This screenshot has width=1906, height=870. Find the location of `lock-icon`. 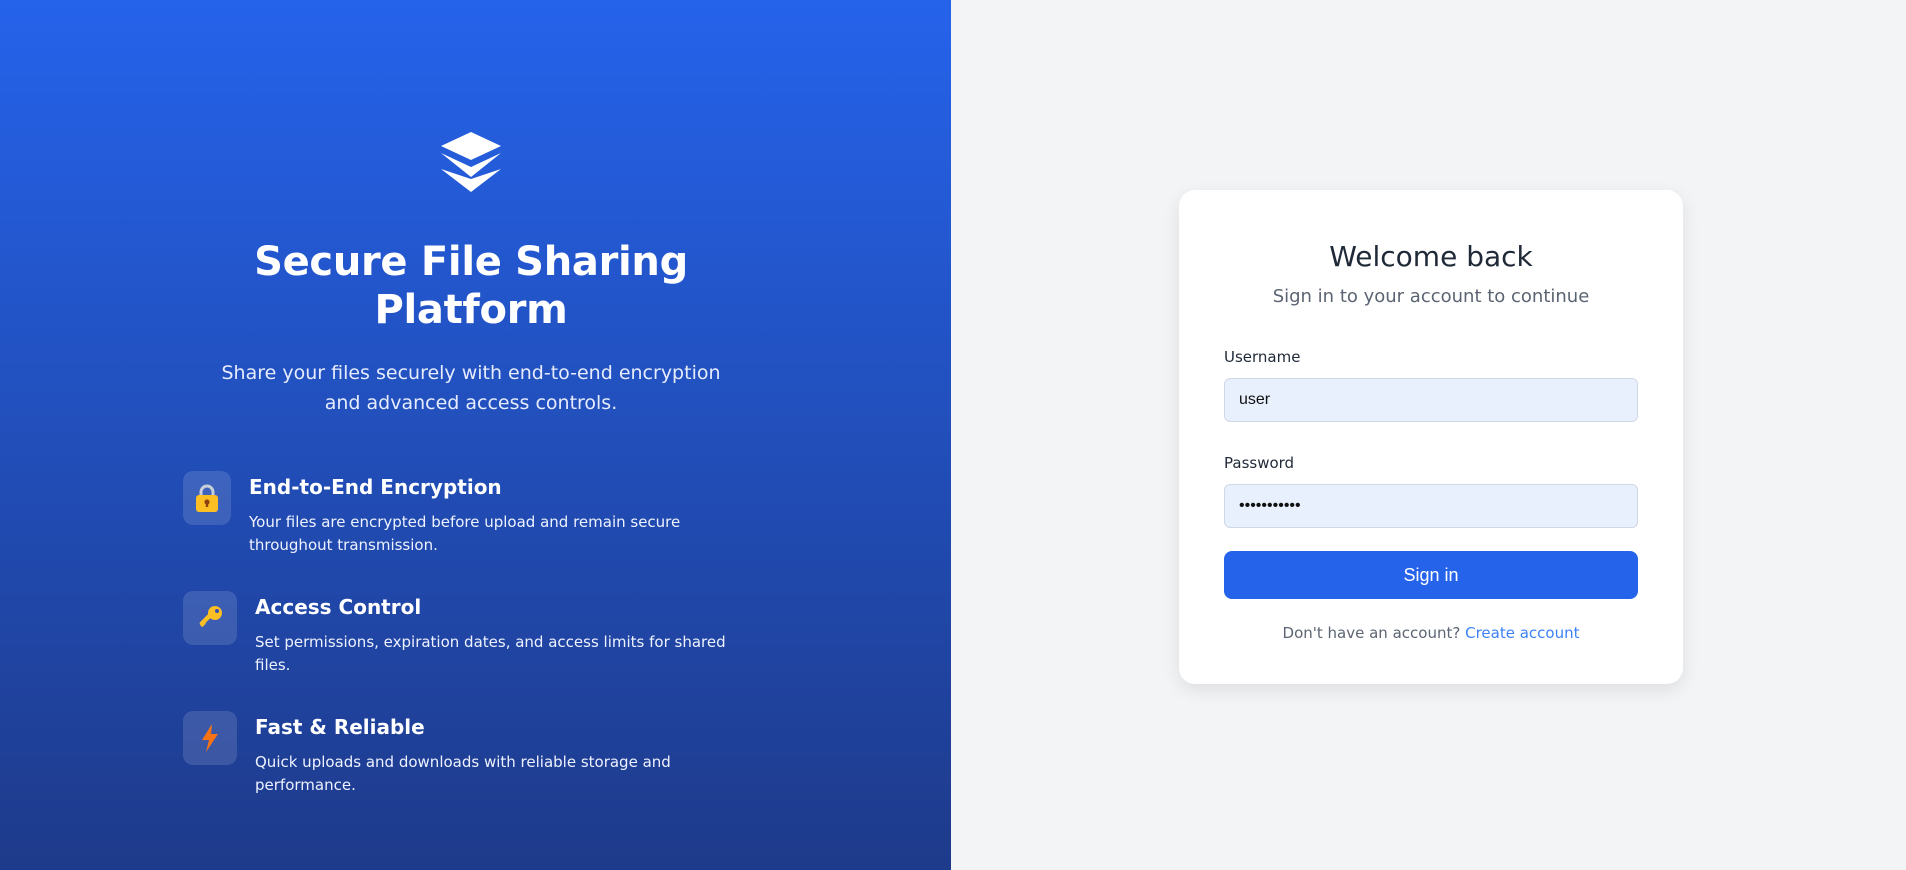

lock-icon is located at coordinates (207, 498).